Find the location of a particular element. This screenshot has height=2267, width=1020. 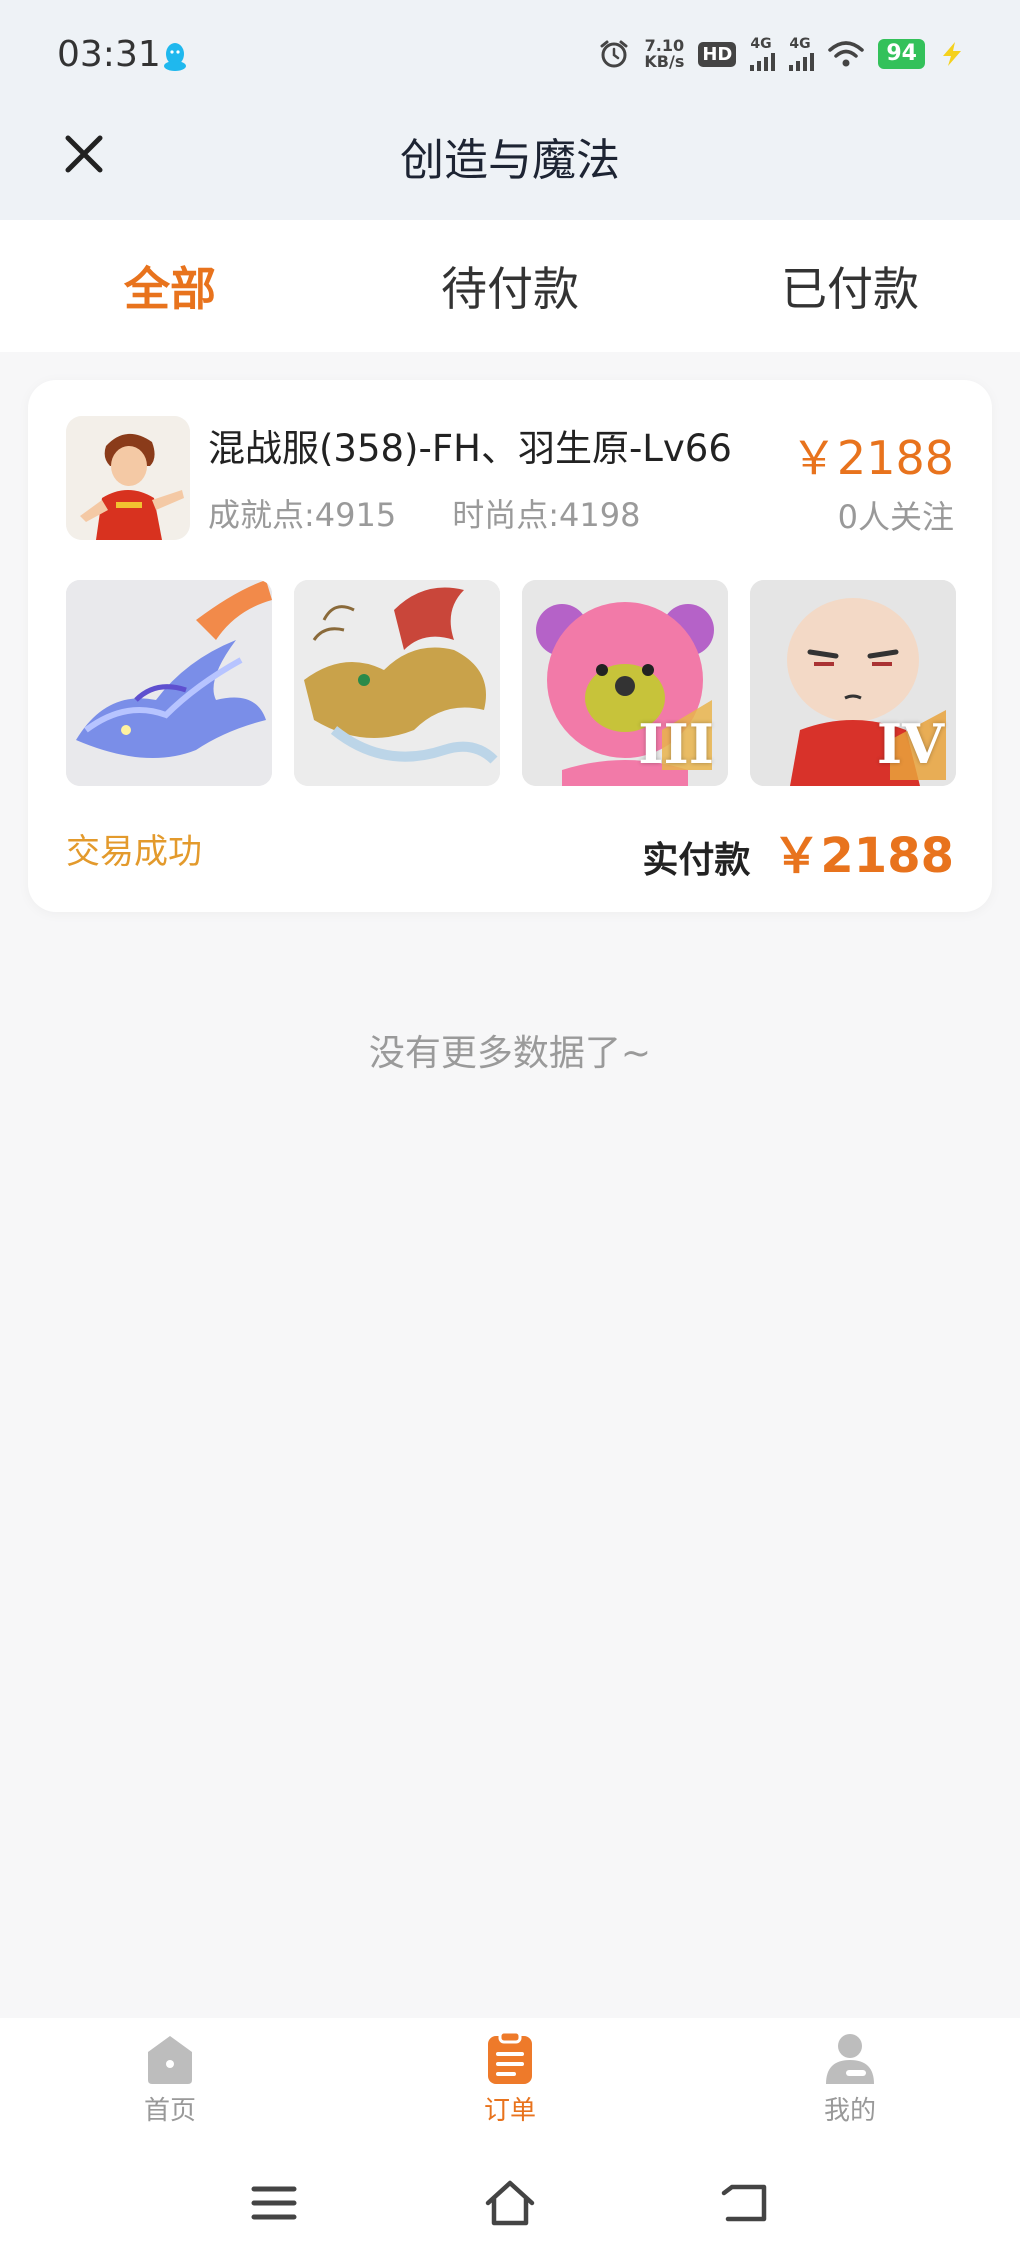

home-button-icon is located at coordinates (510, 2203).